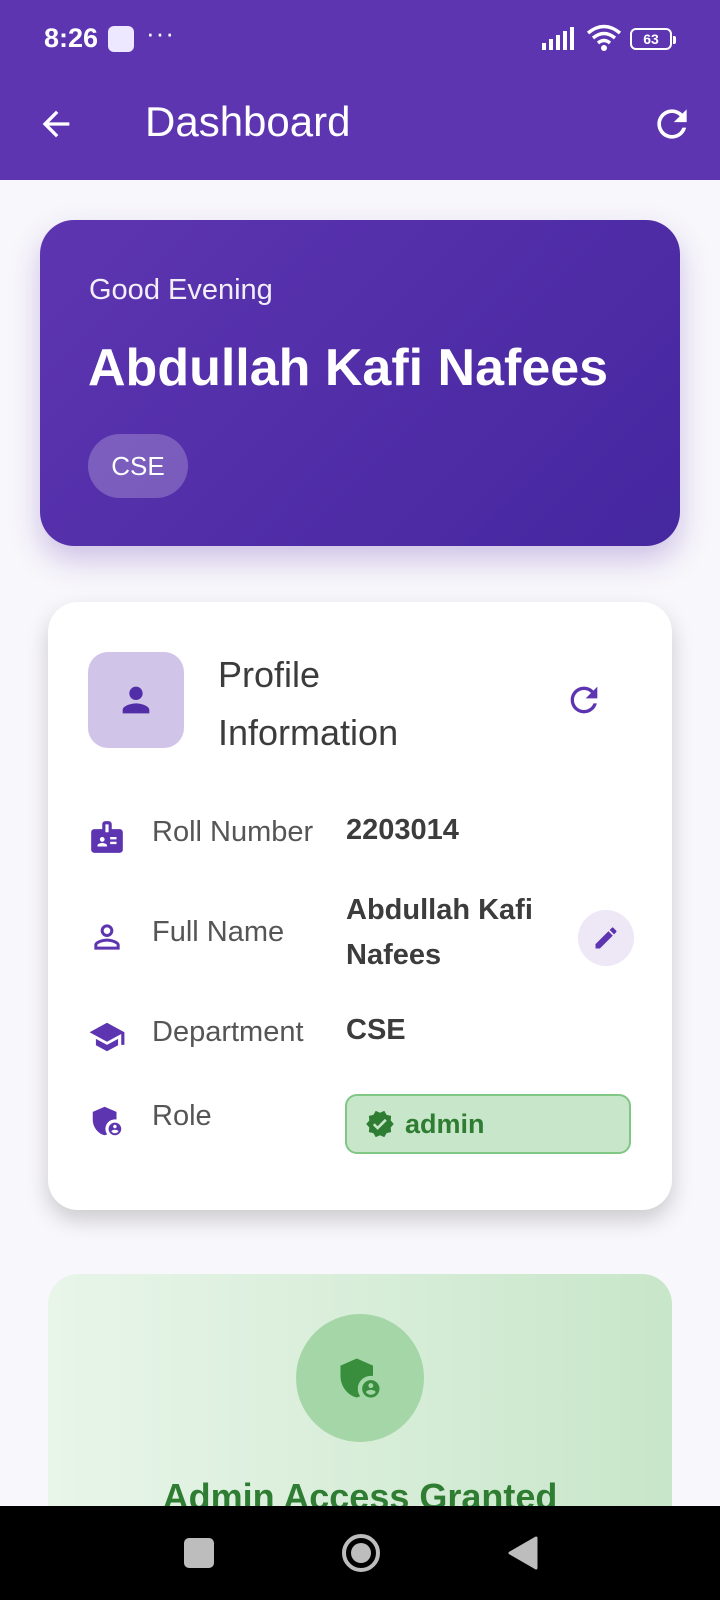  Describe the element at coordinates (248, 121) in the screenshot. I see `page-title: Dashboard` at that location.